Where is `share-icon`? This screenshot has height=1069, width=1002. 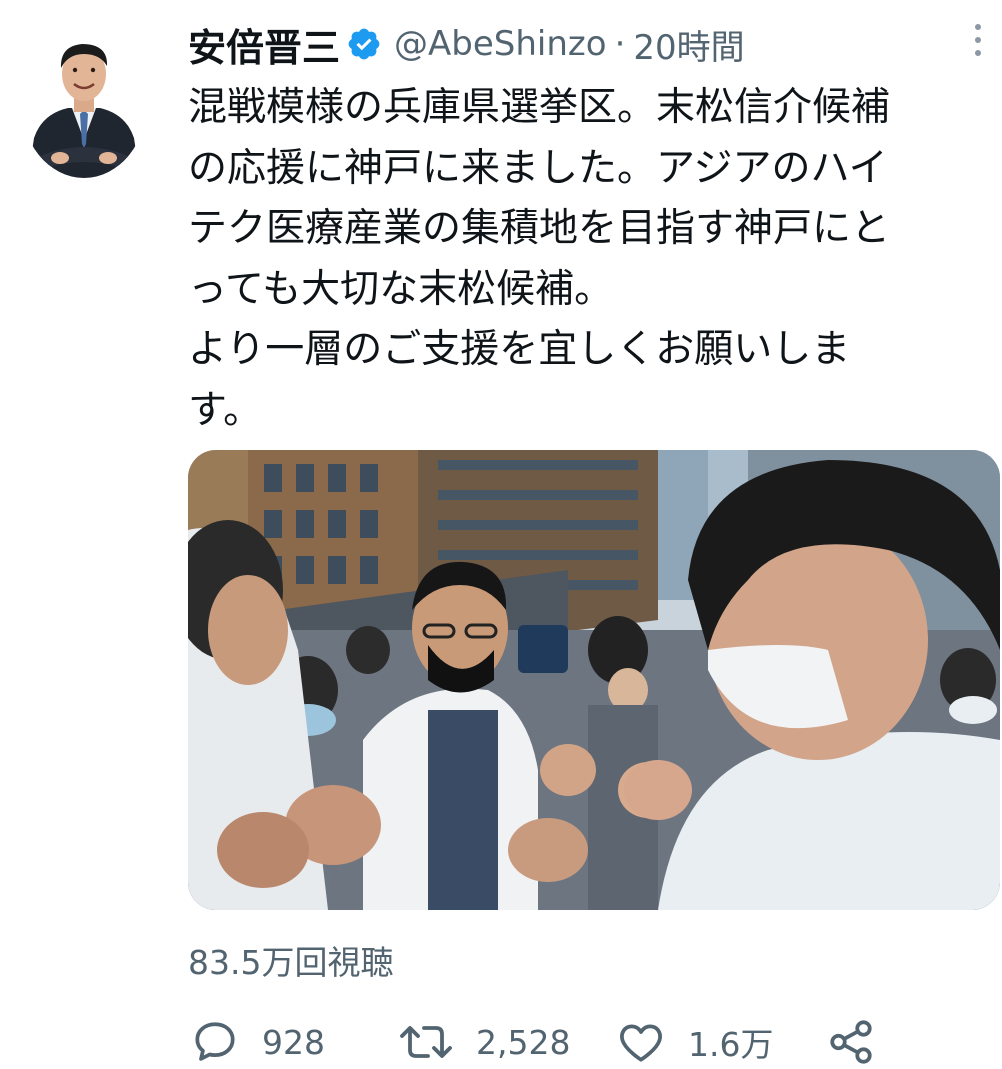 share-icon is located at coordinates (851, 1042).